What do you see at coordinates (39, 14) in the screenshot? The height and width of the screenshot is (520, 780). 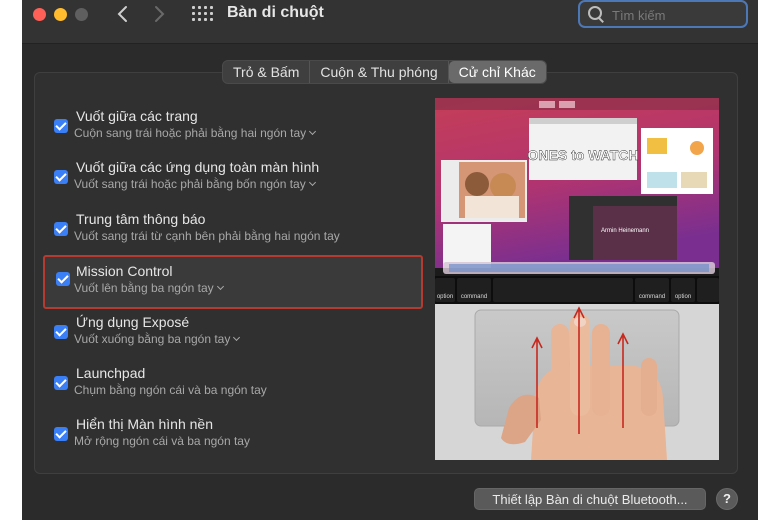 I see `close-window-button` at bounding box center [39, 14].